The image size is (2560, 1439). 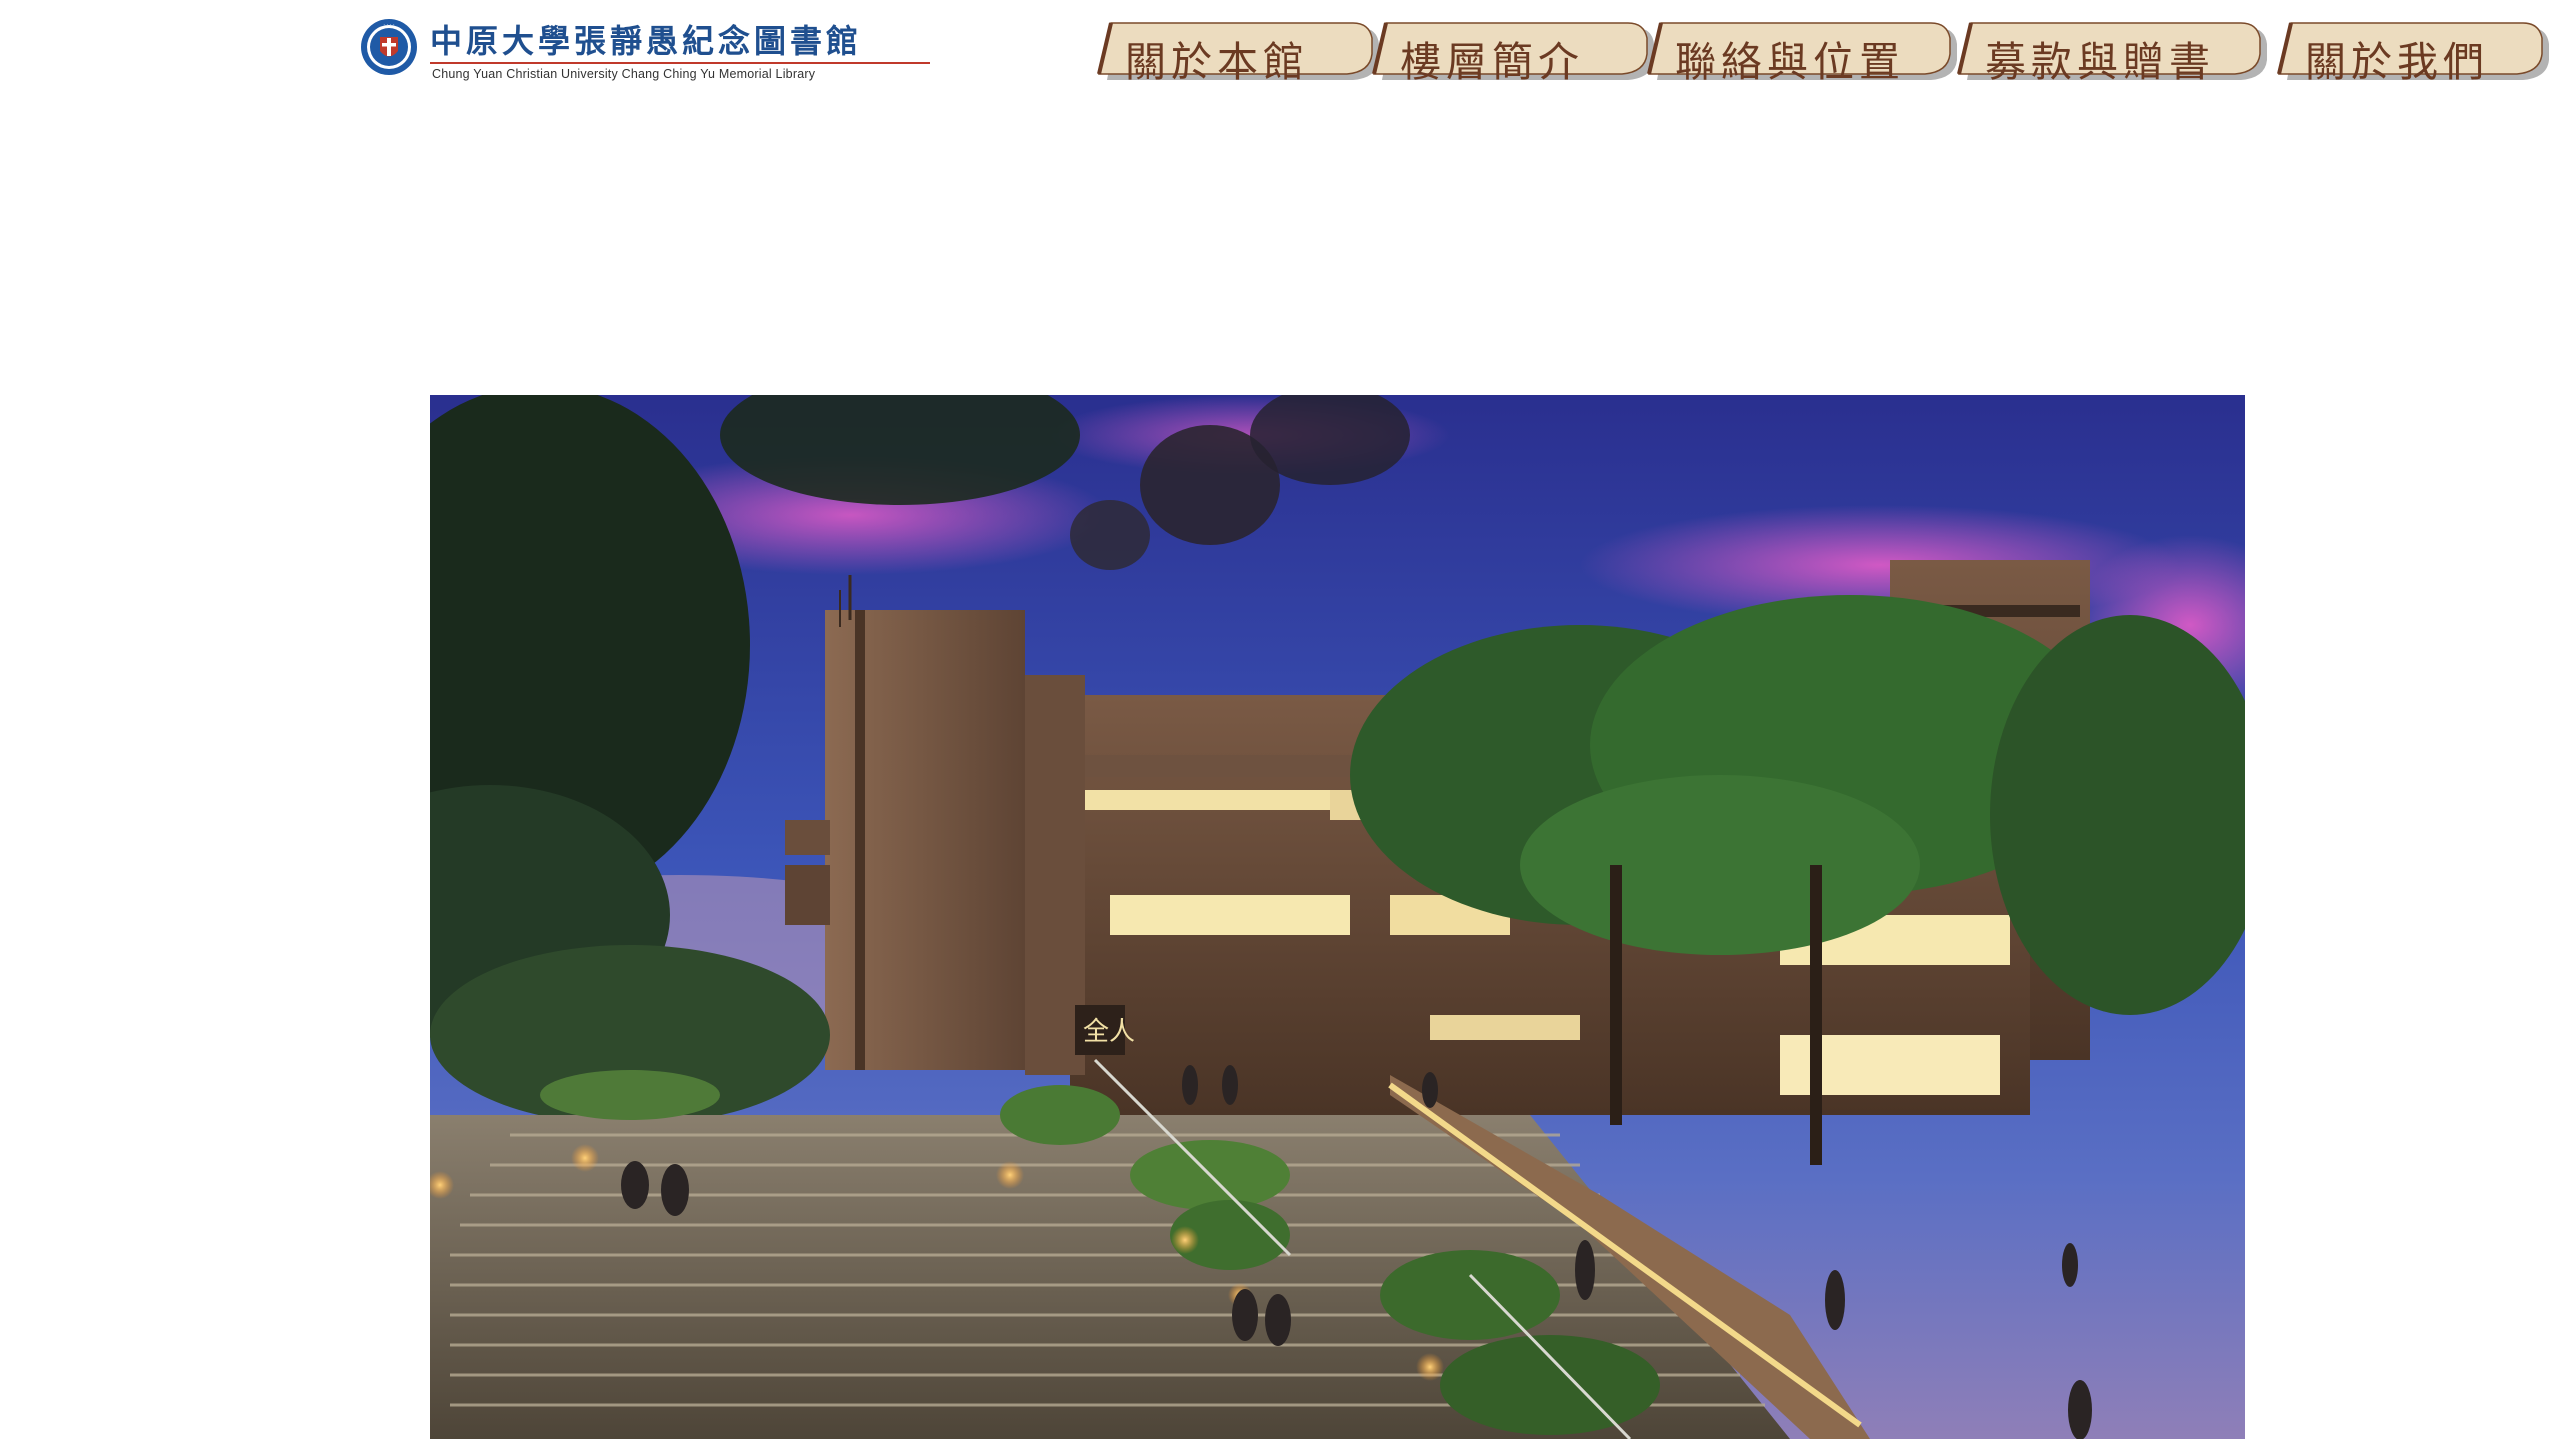 I want to click on nav-tab-donations: 募款與贈書, so click(x=2114, y=53).